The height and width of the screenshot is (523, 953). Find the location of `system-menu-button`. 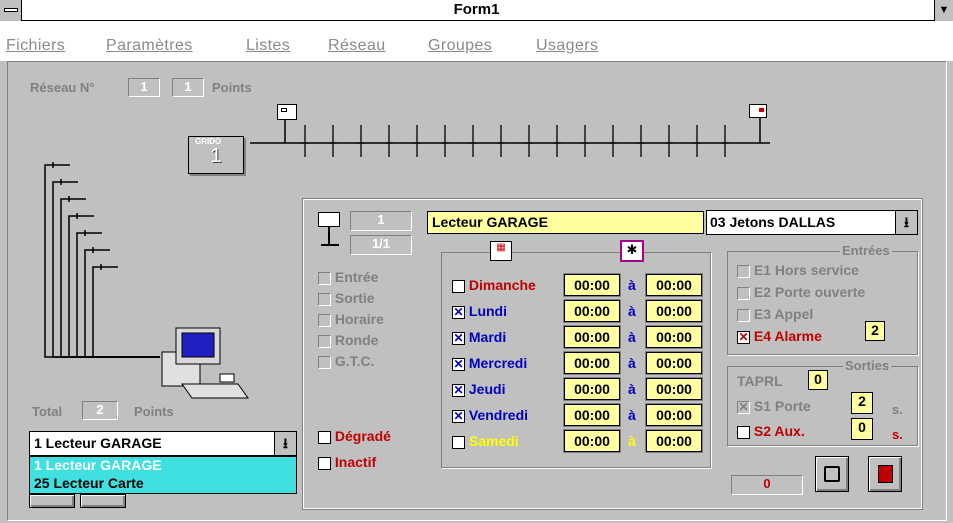

system-menu-button is located at coordinates (11, 10).